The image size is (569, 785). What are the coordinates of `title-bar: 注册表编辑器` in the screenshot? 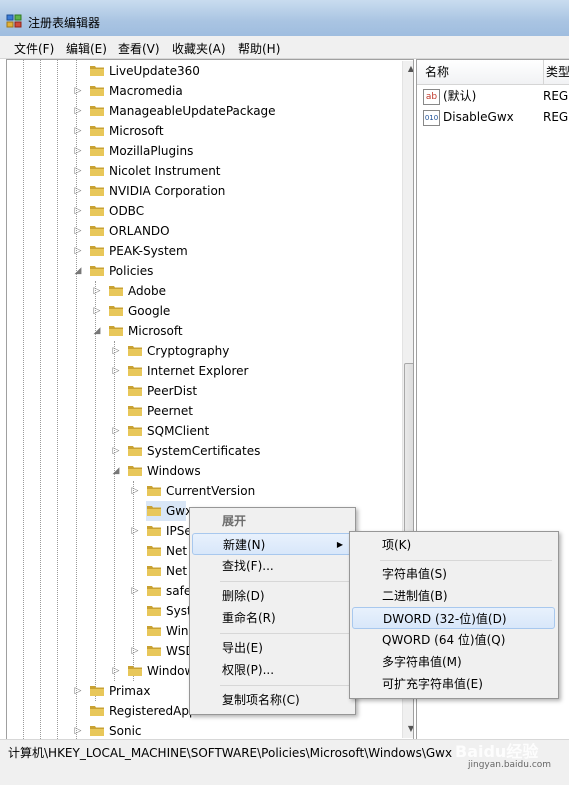 It's located at (284, 18).